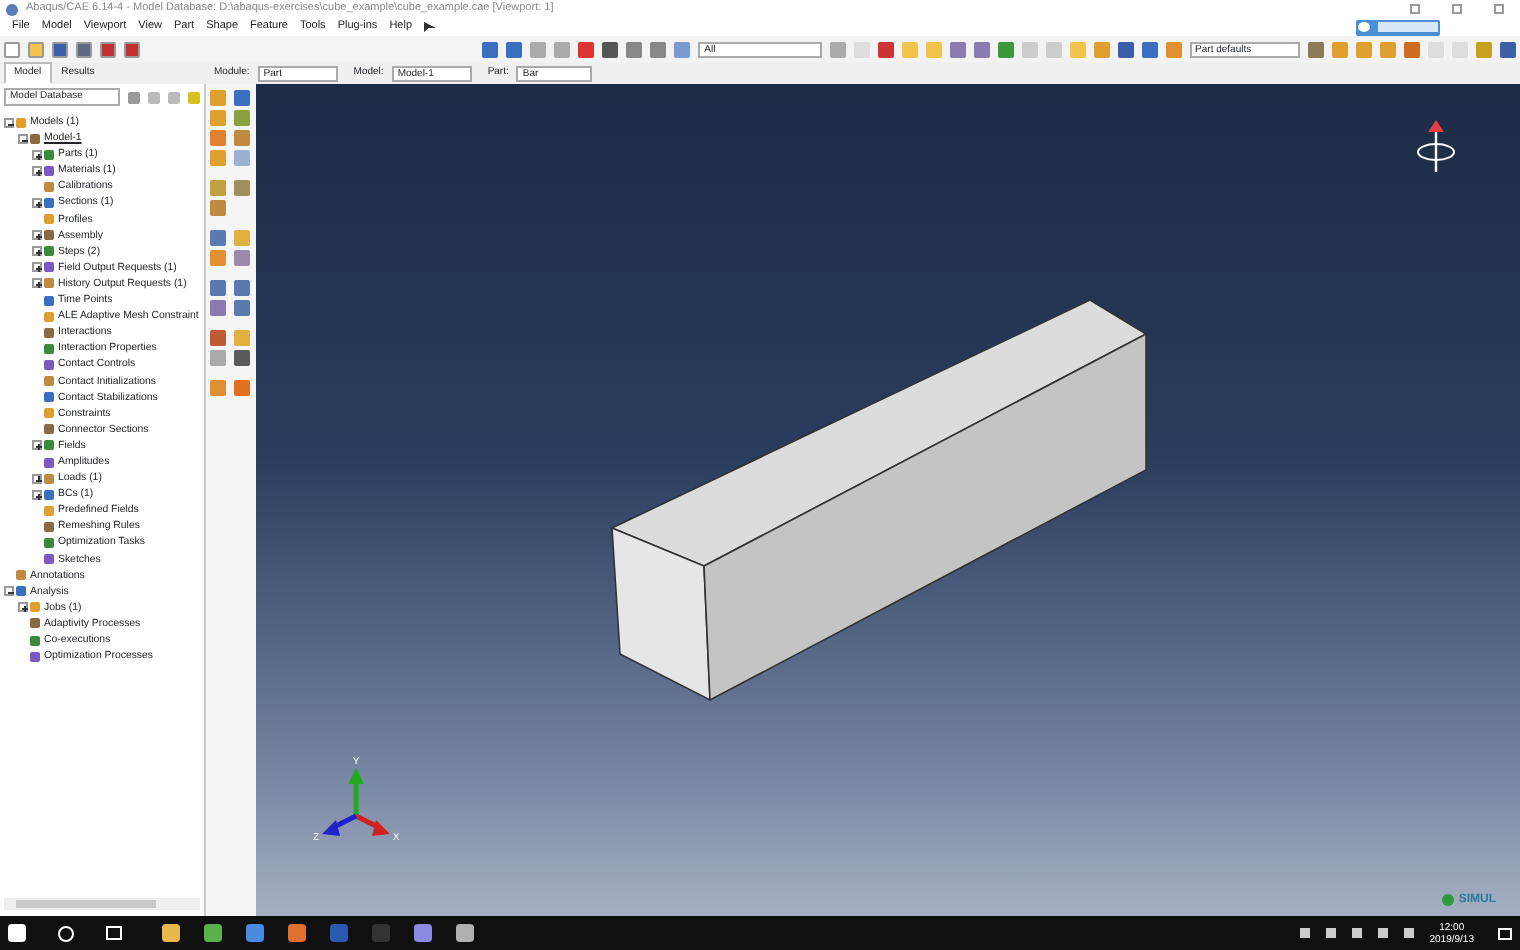  What do you see at coordinates (356, 802) in the screenshot?
I see `axis-triad-icon` at bounding box center [356, 802].